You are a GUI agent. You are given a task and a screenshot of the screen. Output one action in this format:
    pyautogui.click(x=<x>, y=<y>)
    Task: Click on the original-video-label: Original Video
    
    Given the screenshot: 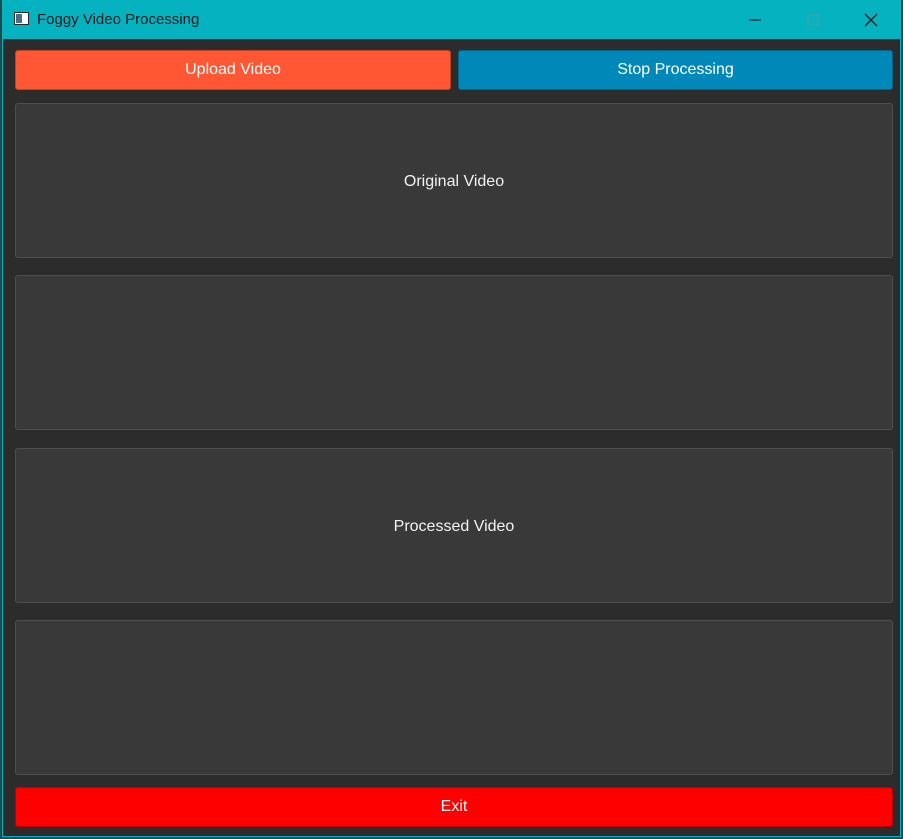 What is the action you would take?
    pyautogui.click(x=454, y=181)
    